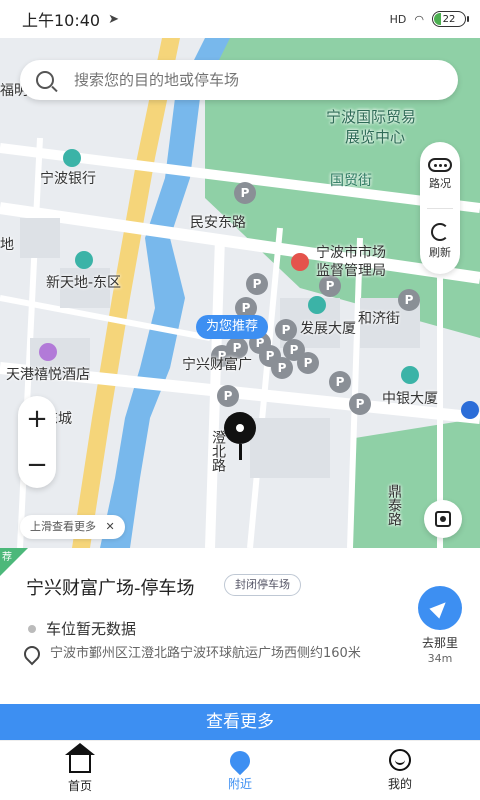  What do you see at coordinates (240, 436) in the screenshot?
I see `location-pin-icon` at bounding box center [240, 436].